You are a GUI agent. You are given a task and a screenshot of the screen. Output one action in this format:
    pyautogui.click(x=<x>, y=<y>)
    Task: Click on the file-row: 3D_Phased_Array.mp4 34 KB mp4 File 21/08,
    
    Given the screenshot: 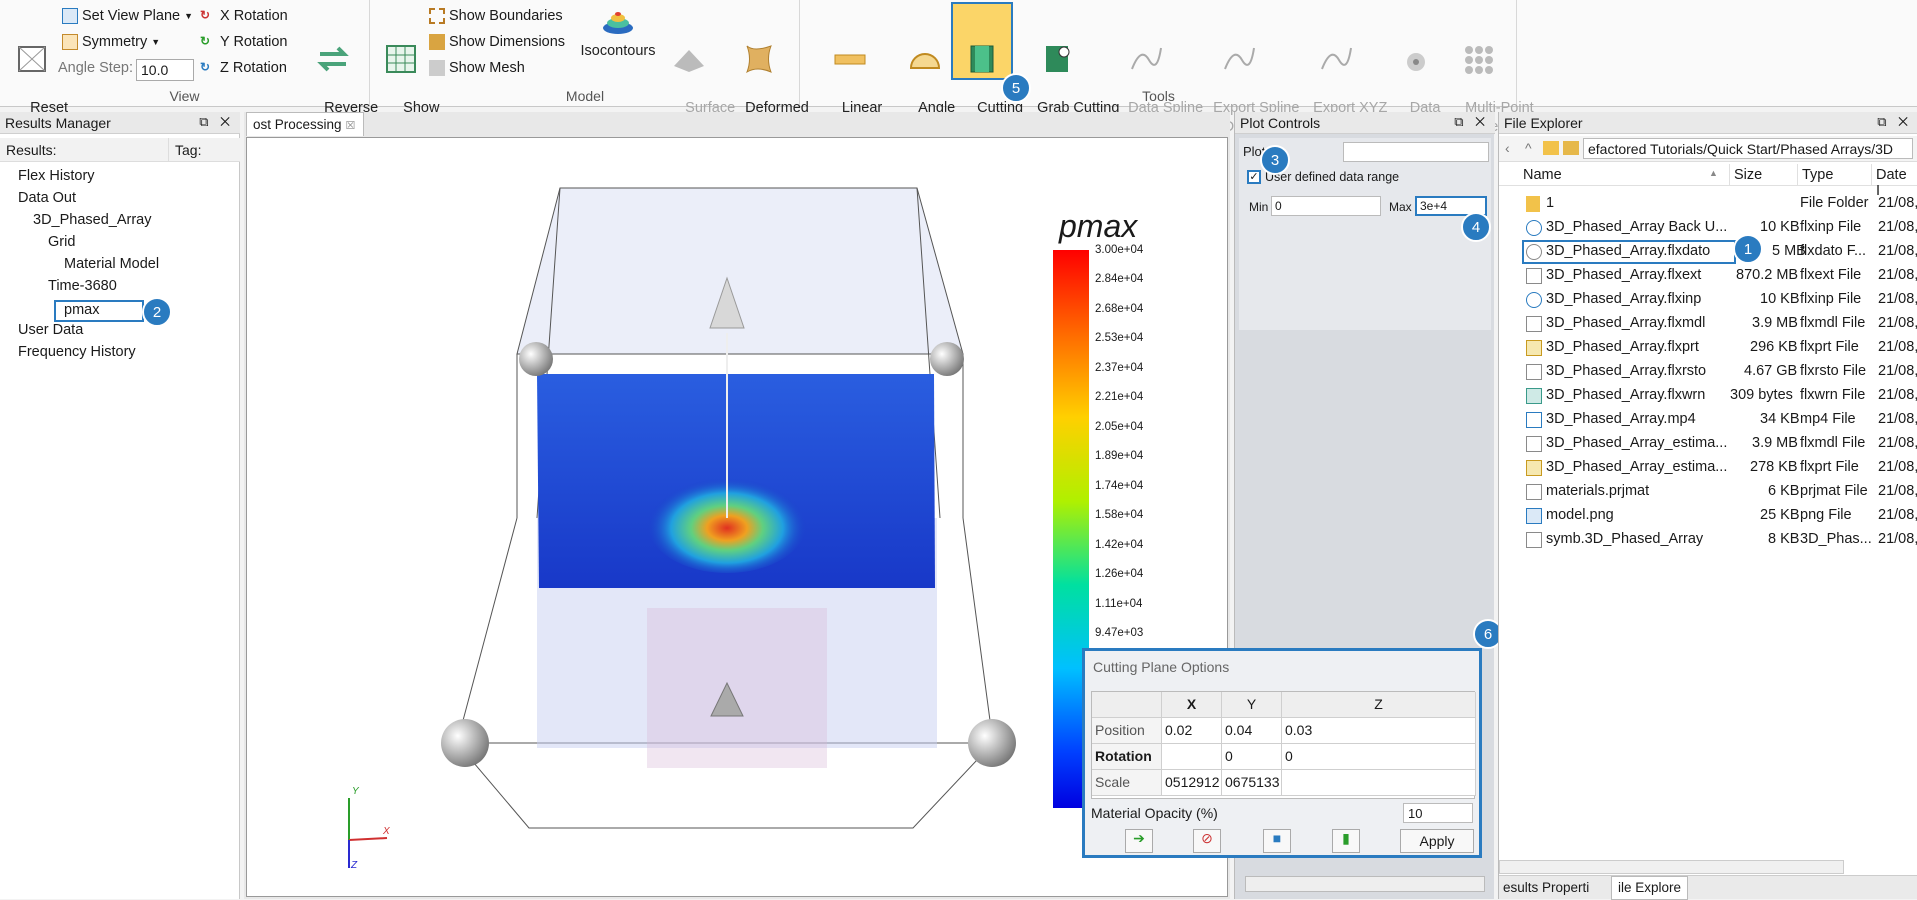 What is the action you would take?
    pyautogui.click(x=1719, y=420)
    